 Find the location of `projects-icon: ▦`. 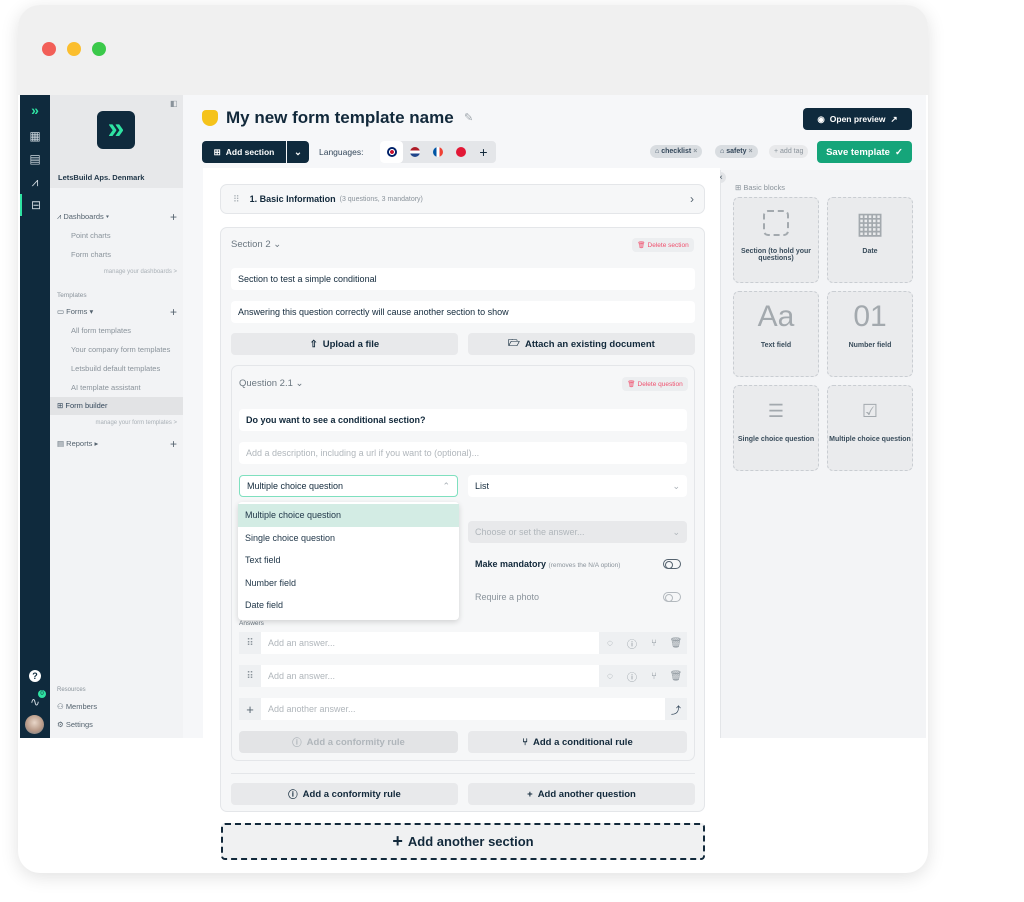

projects-icon: ▦ is located at coordinates (35, 136).